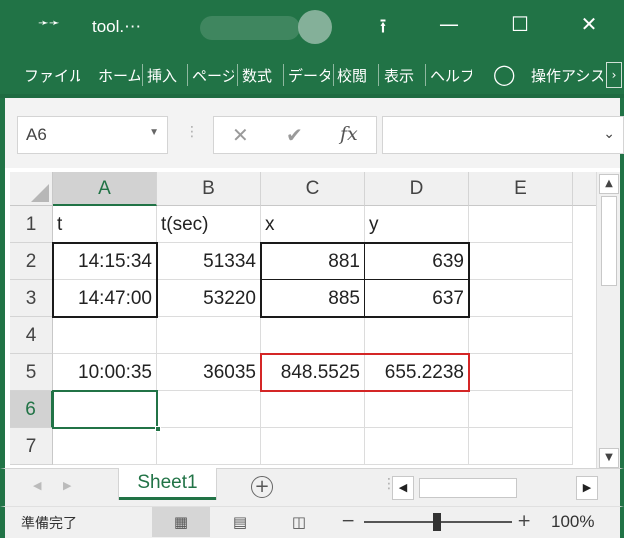 The height and width of the screenshot is (538, 624). I want to click on fill-handle, so click(158, 429).